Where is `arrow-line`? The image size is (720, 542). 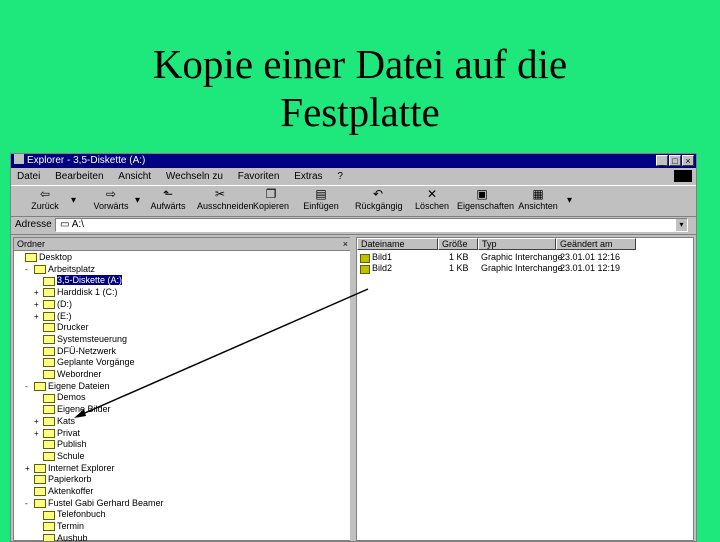
arrow-line is located at coordinates (223, 352).